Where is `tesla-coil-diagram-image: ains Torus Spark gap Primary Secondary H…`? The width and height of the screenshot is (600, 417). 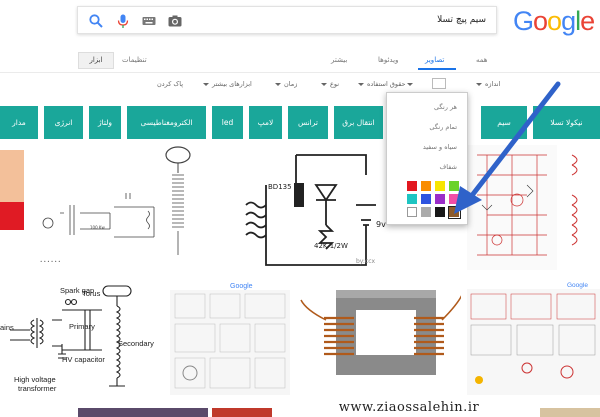 tesla-coil-diagram-image: ains Torus Spark gap Primary Secondary H… is located at coordinates (77, 339).